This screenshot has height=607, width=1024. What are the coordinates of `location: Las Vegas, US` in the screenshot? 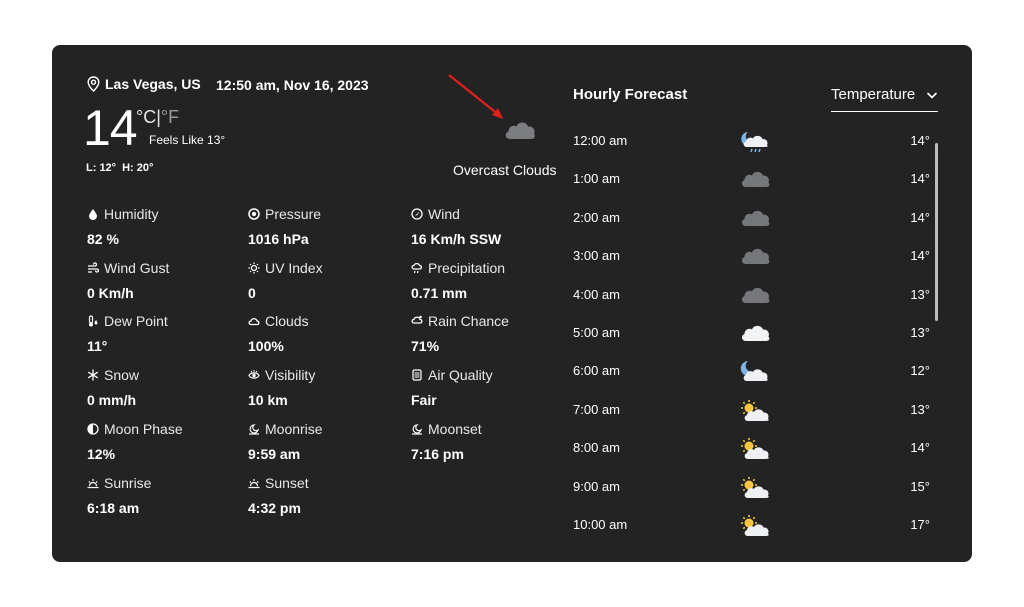 It's located at (144, 84).